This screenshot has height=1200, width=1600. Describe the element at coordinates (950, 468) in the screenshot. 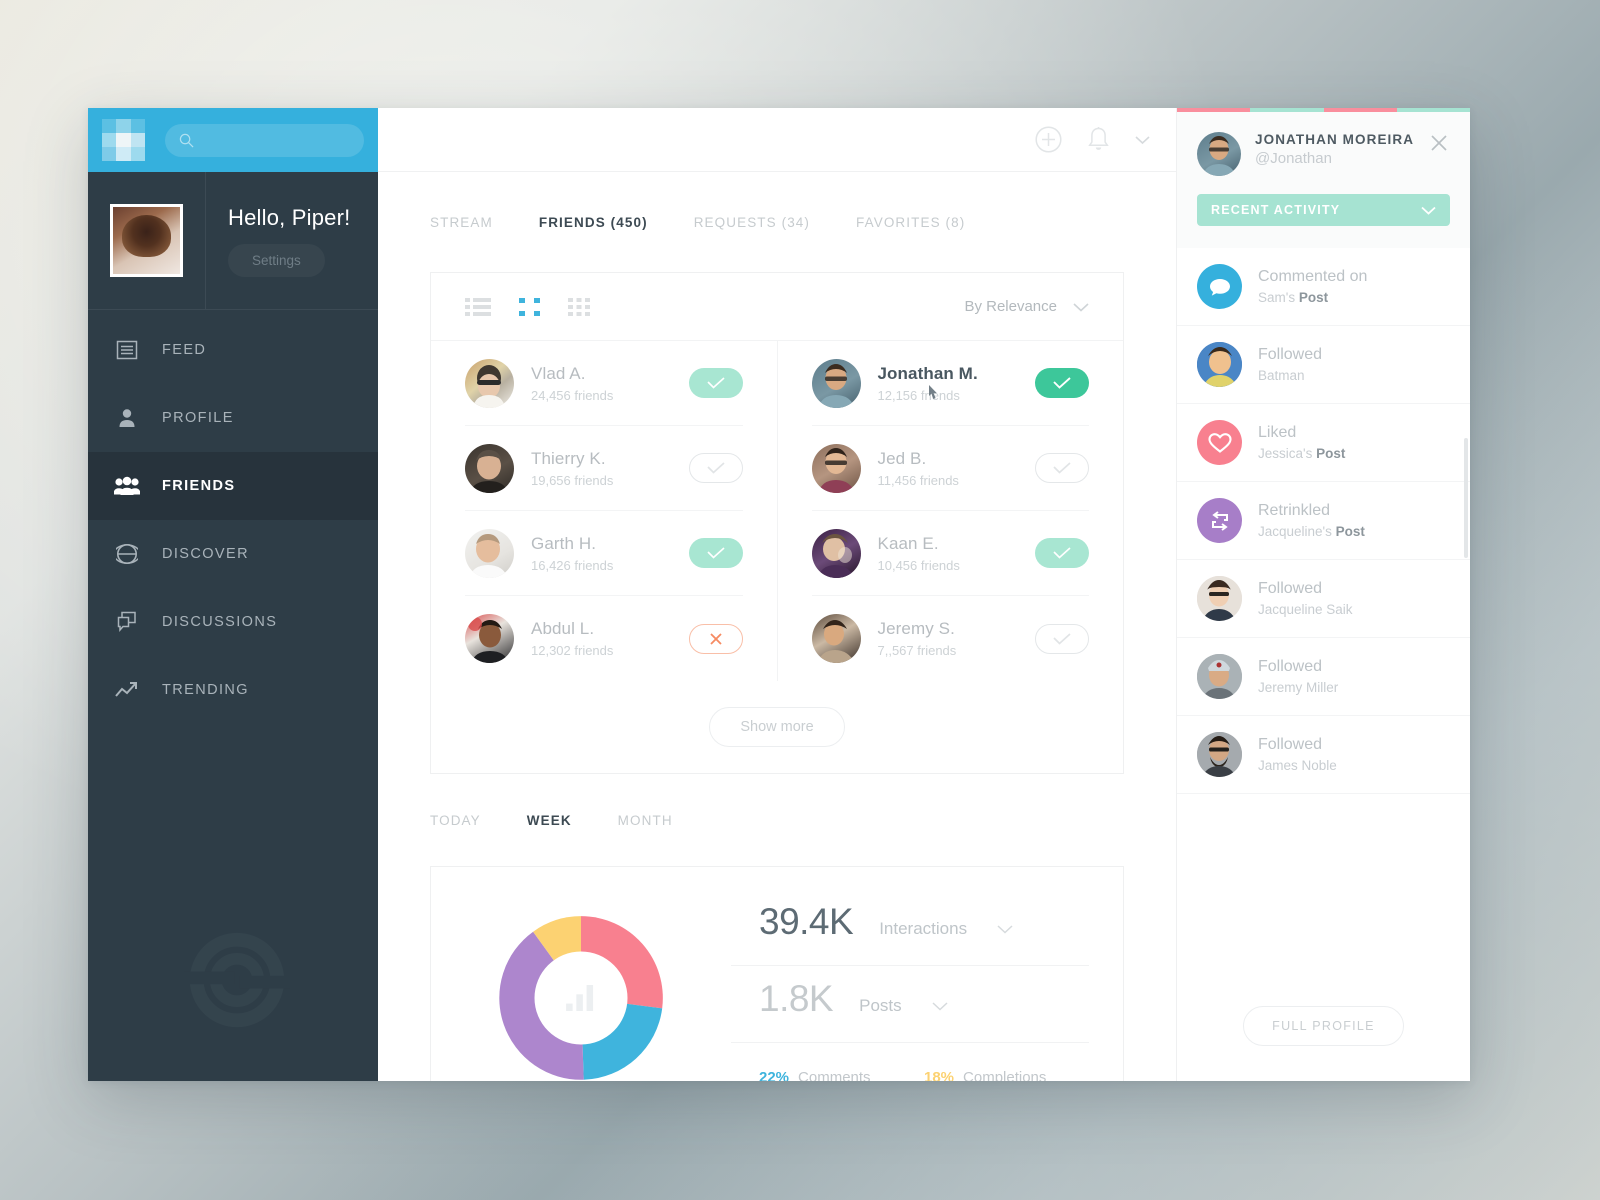

I see `table-row: Jed B. 11,456 friends` at that location.